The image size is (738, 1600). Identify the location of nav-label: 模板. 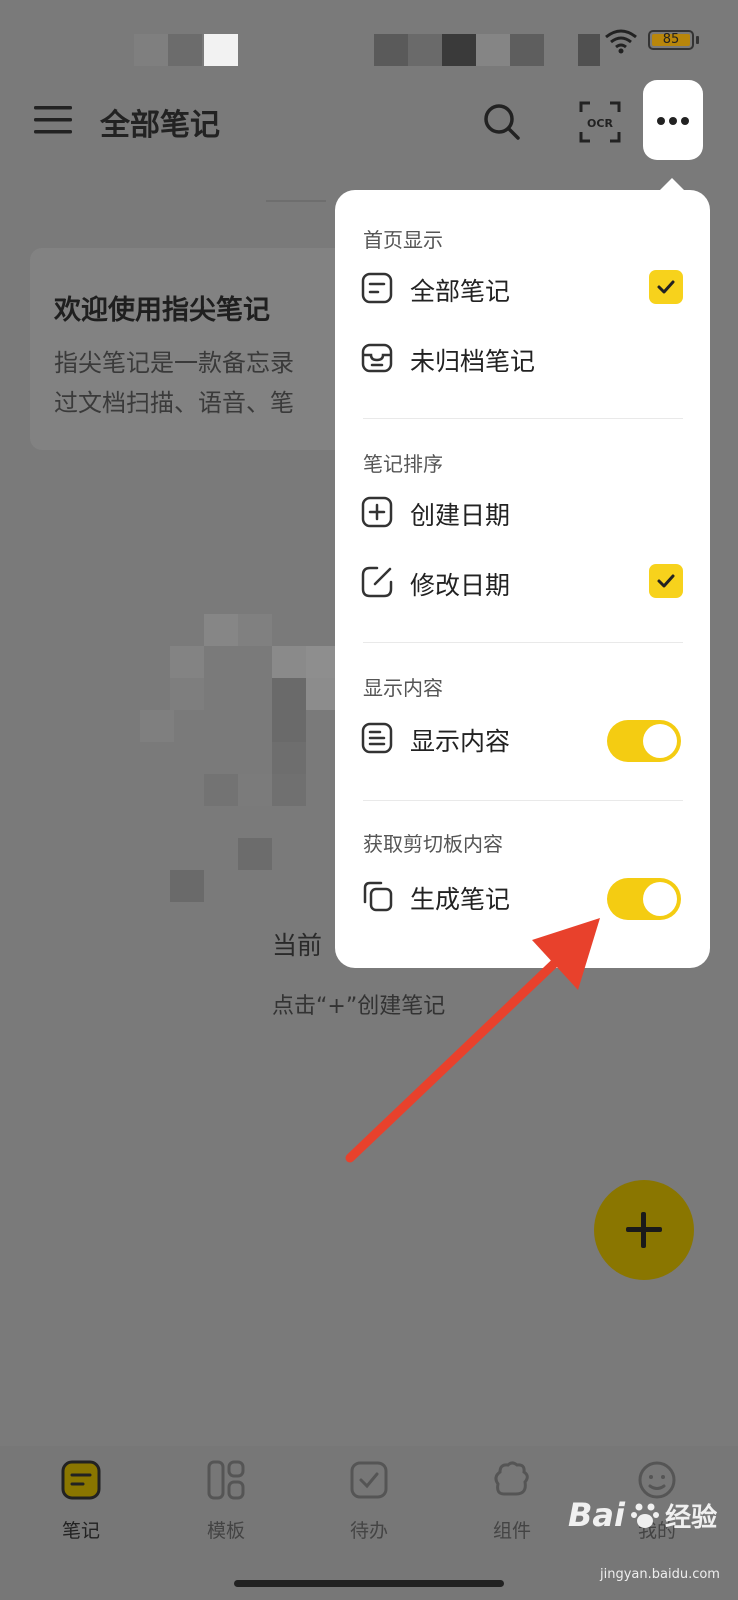
(225, 1531).